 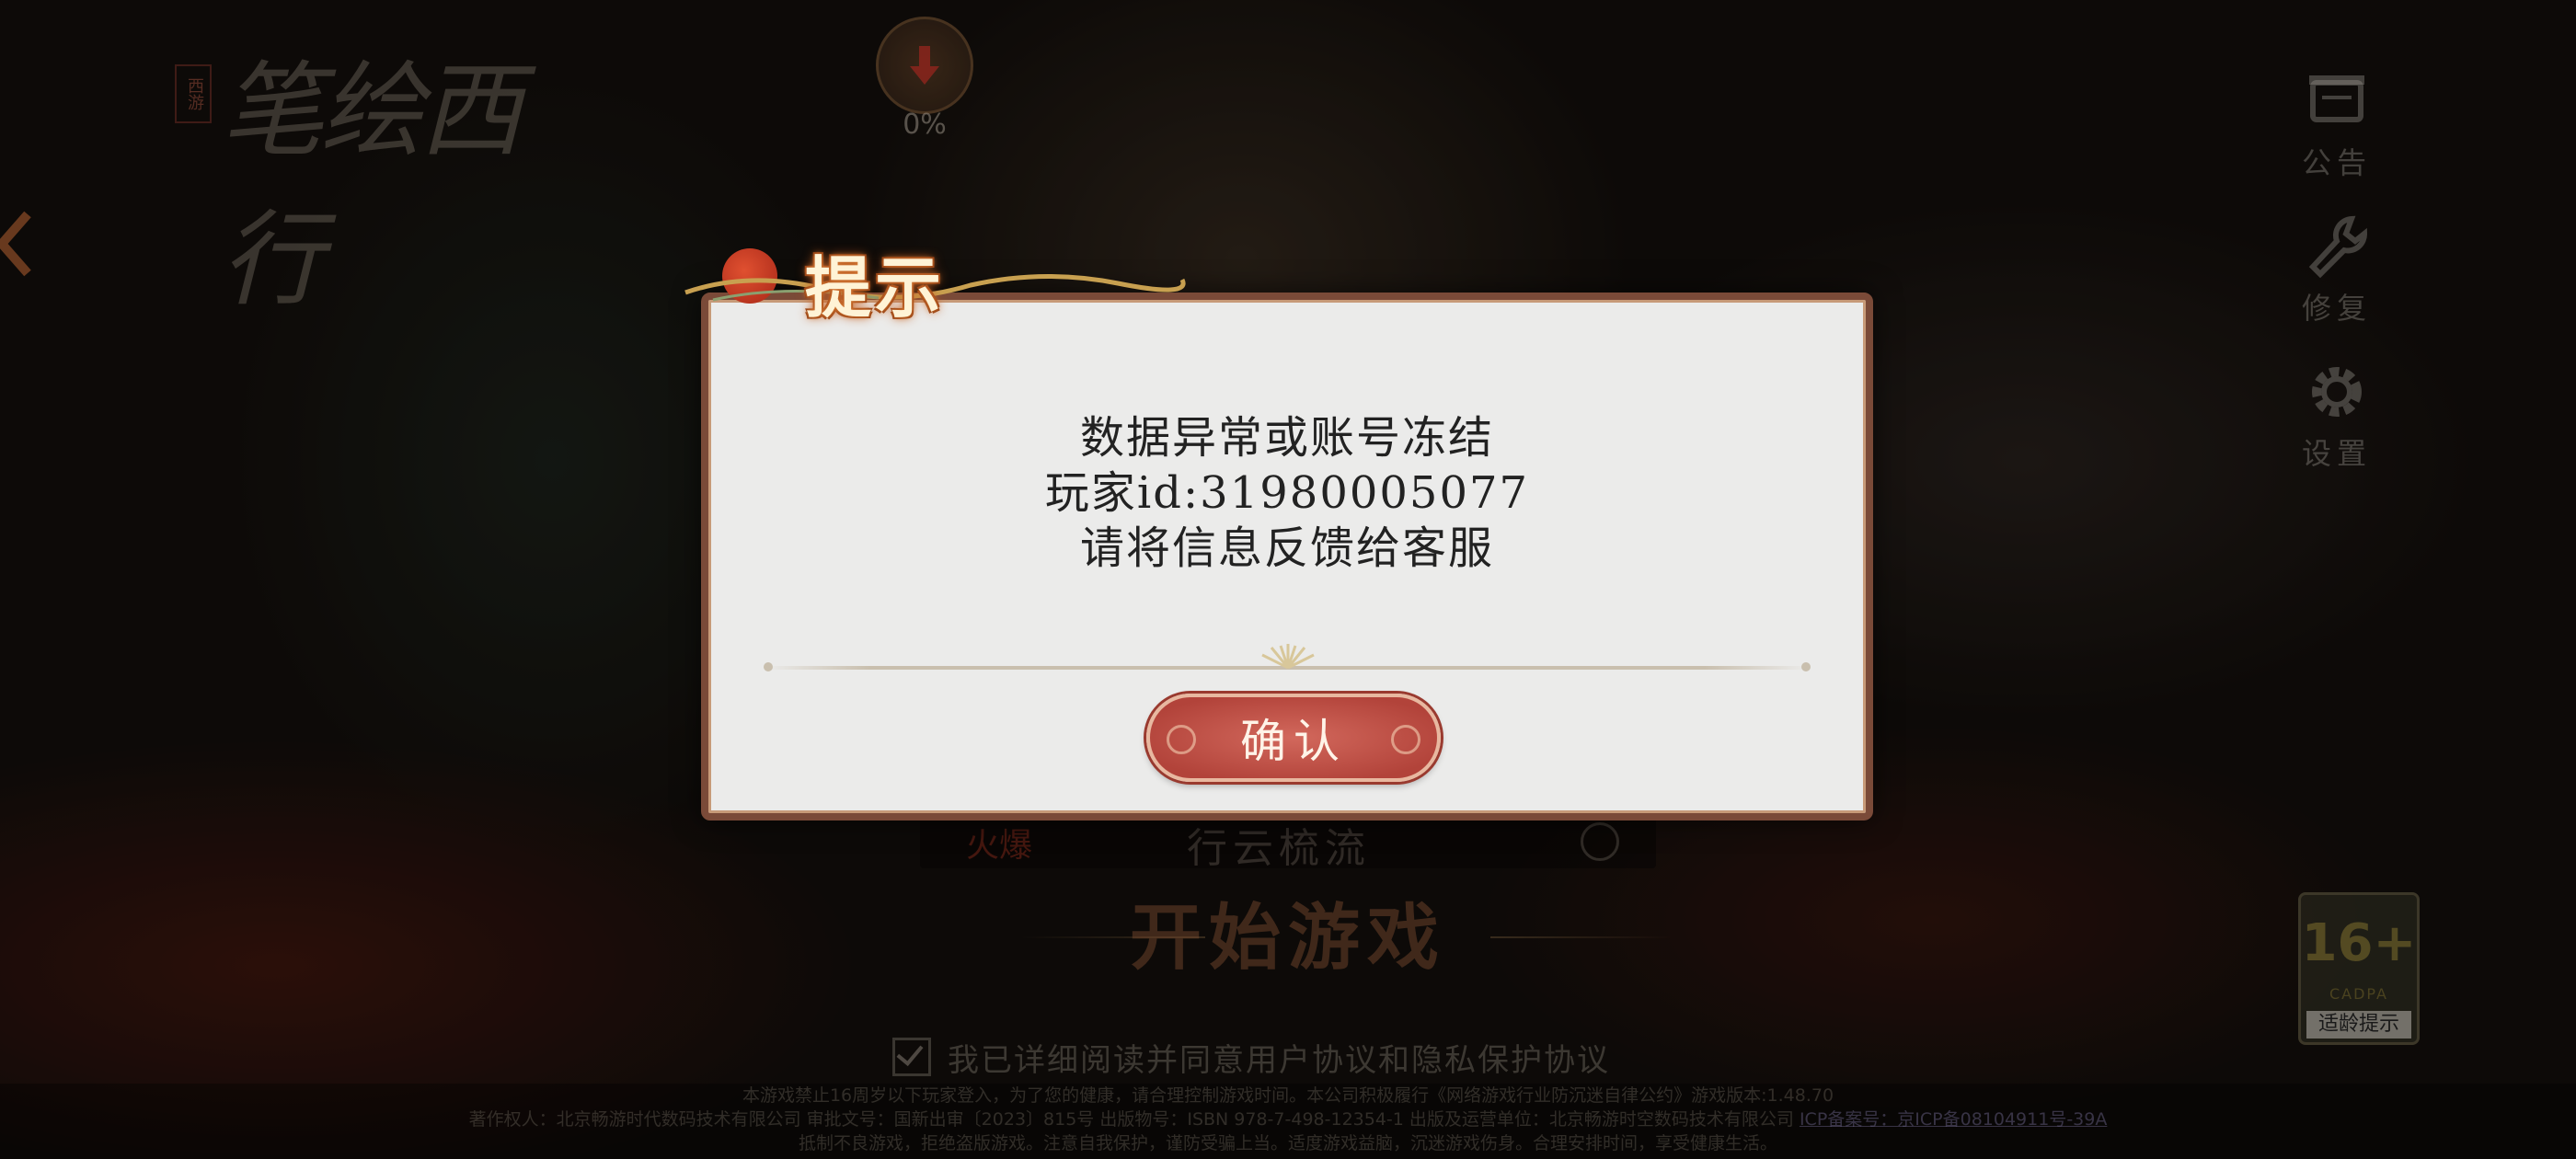 I want to click on confirm-button: 确认, so click(x=1293, y=738).